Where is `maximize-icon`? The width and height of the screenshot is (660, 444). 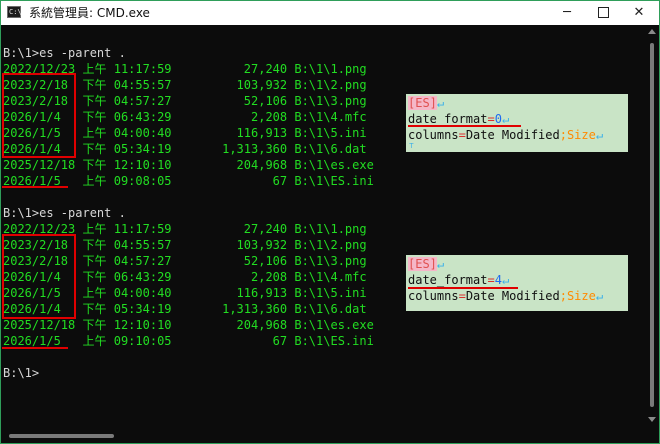 maximize-icon is located at coordinates (603, 12).